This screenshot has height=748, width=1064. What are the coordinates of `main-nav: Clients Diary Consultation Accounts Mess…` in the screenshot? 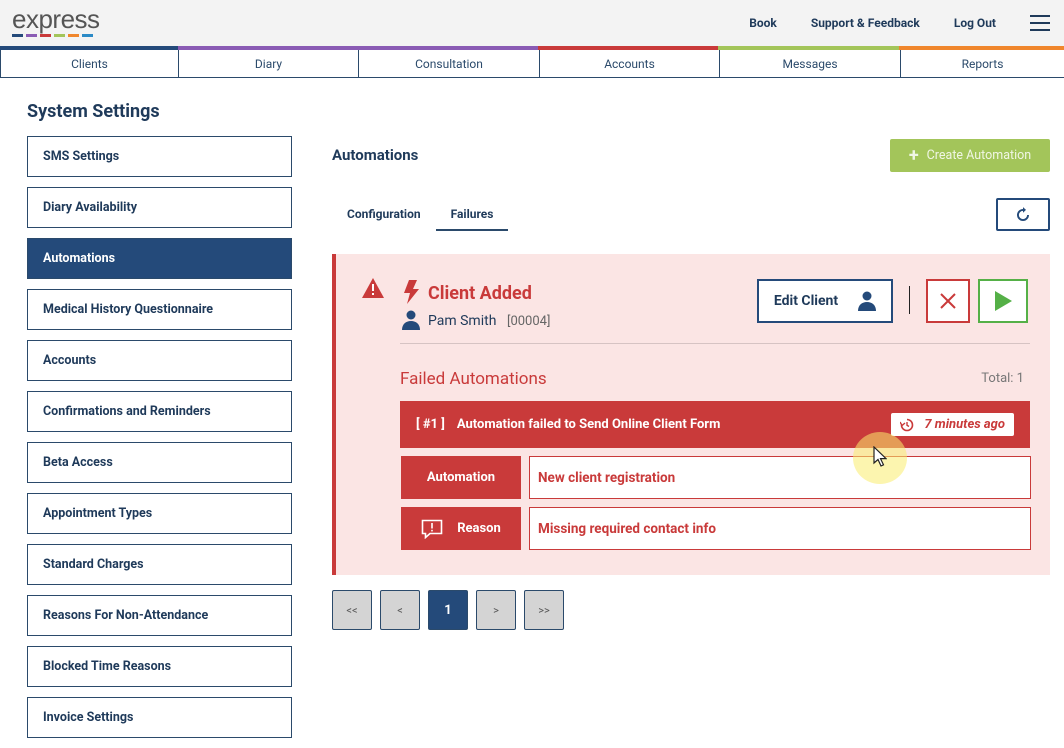 It's located at (532, 64).